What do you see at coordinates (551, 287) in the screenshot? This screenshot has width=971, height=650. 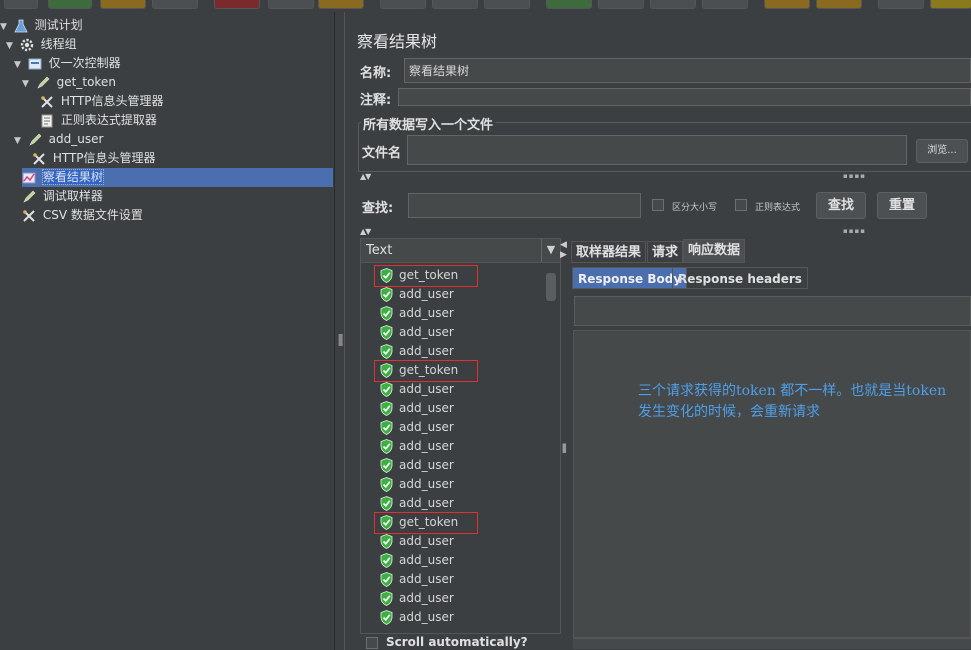 I see `list-scrollbar-thumb` at bounding box center [551, 287].